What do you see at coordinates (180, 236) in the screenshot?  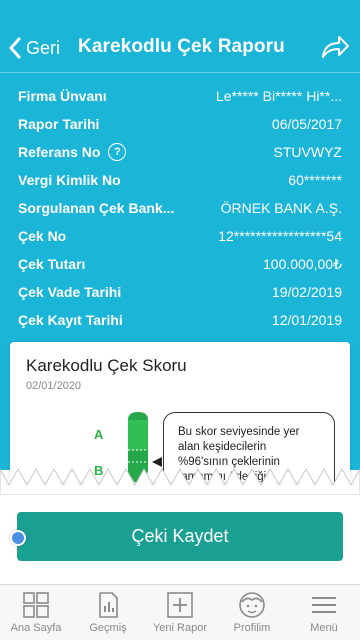 I see `detail-row-cek-no: Çek No 12*****************54` at bounding box center [180, 236].